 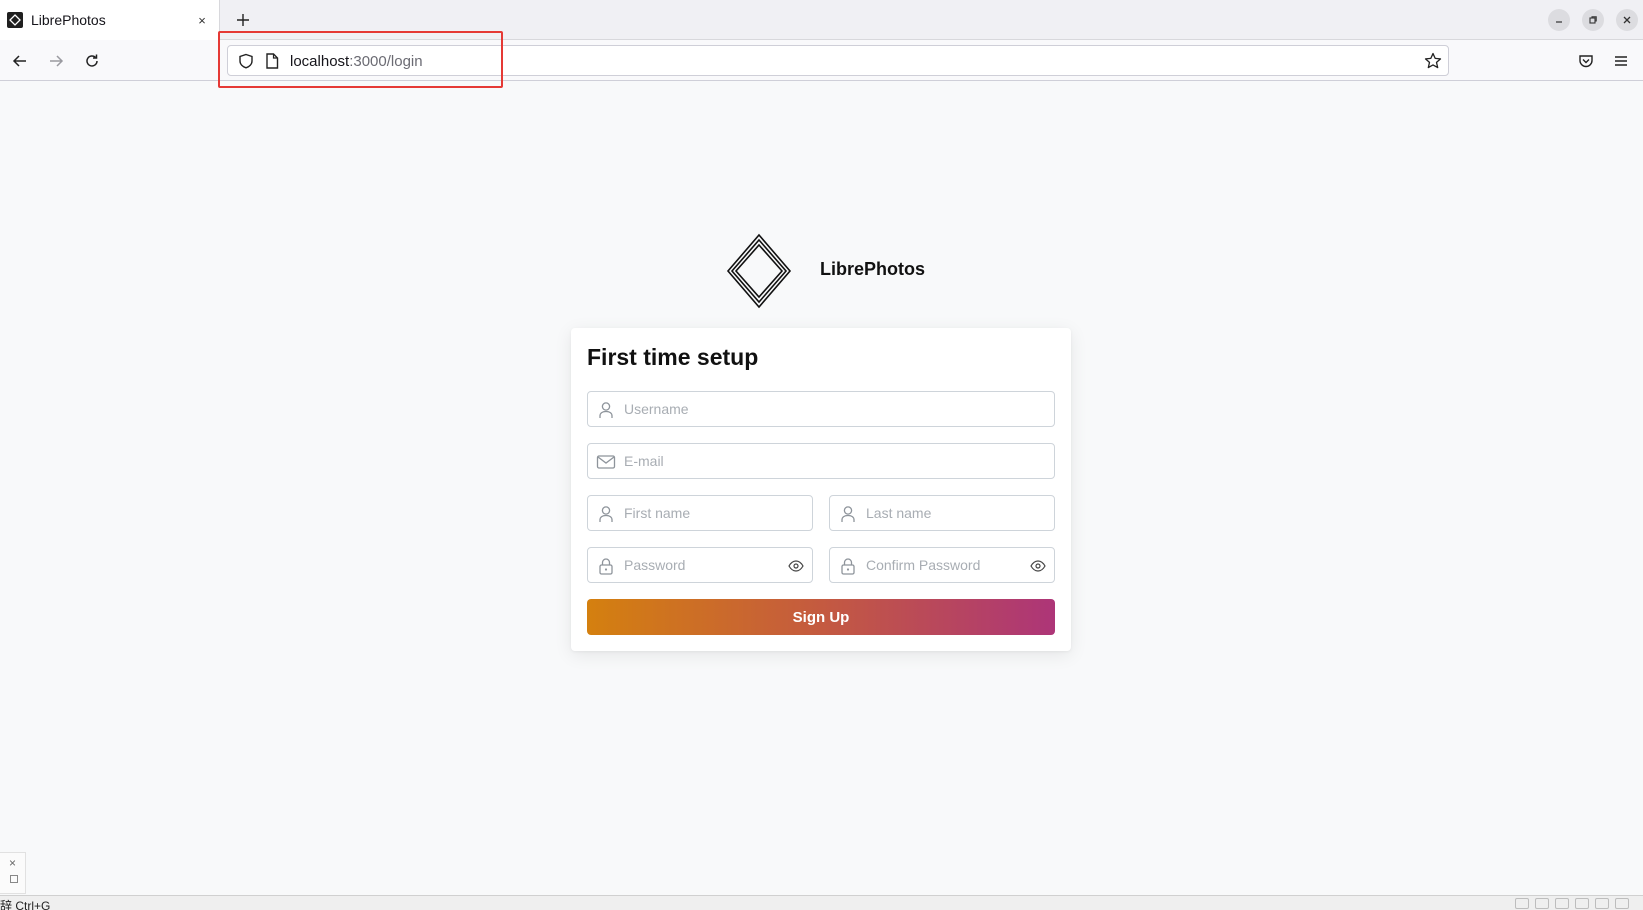 What do you see at coordinates (68, 20) in the screenshot?
I see `tab-title: LibrePhotos` at bounding box center [68, 20].